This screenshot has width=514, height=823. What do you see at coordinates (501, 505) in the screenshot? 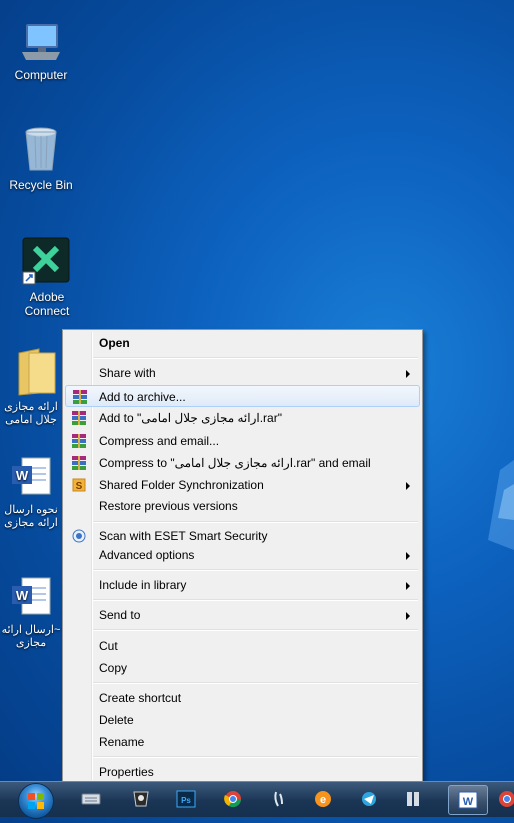
I see `windows-logo-fragment` at bounding box center [501, 505].